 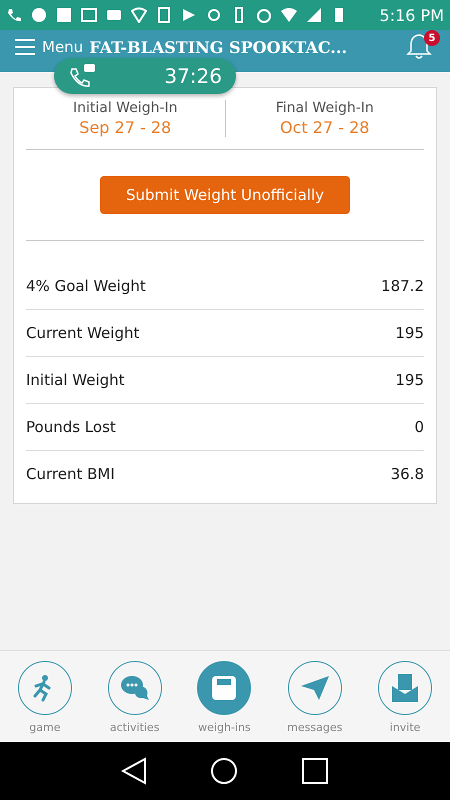 What do you see at coordinates (14, 15) in the screenshot?
I see `phone-icon` at bounding box center [14, 15].